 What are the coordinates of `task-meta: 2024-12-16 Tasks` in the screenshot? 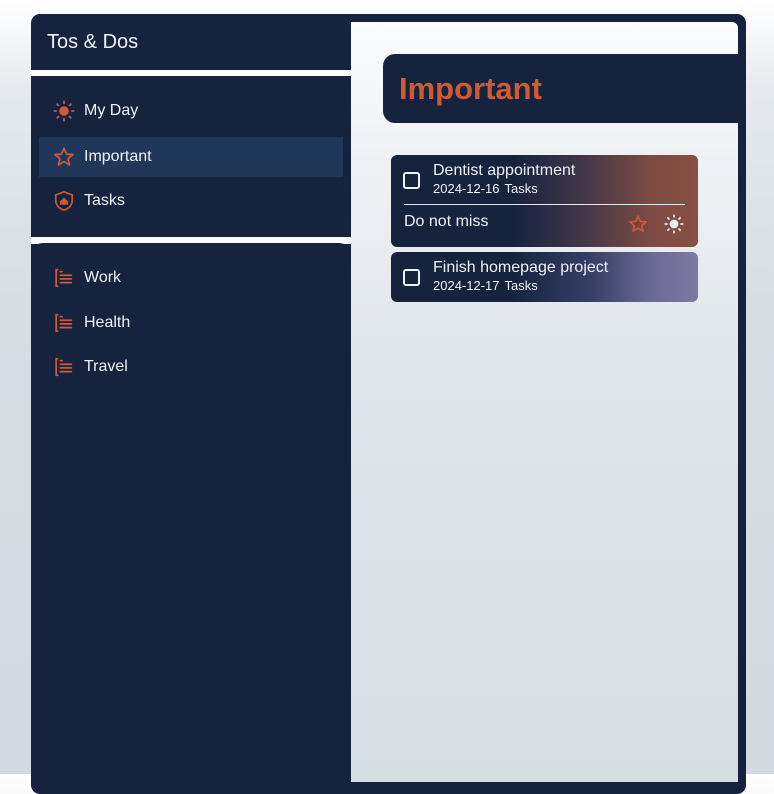 It's located at (488, 188).